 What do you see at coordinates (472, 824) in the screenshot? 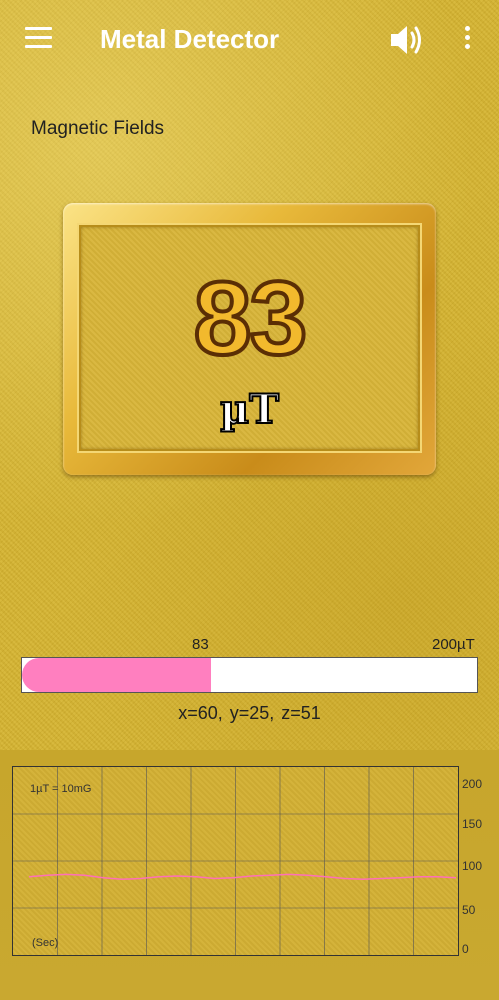
I see `y-tick-label: 150` at bounding box center [472, 824].